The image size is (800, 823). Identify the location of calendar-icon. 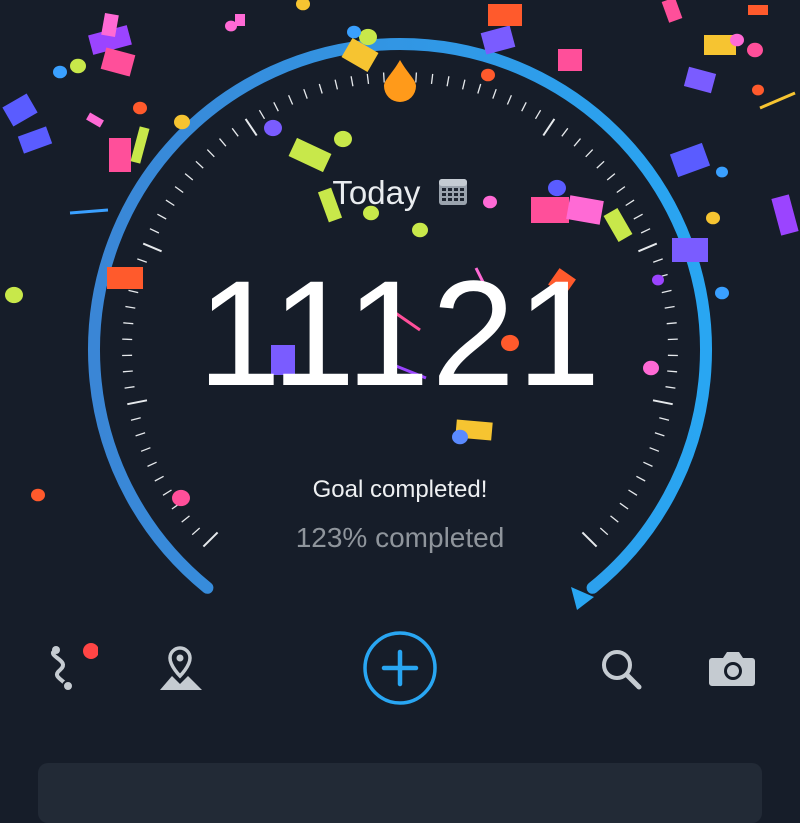
(453, 192).